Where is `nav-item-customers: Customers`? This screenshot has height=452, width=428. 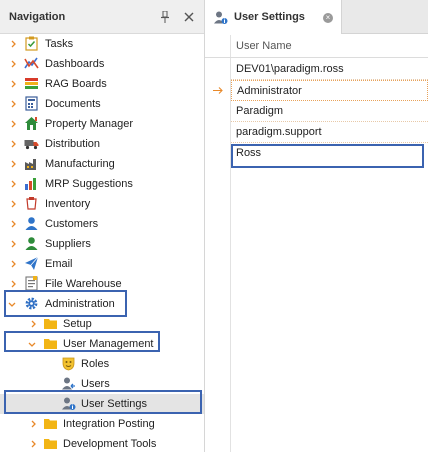
nav-item-customers: Customers is located at coordinates (102, 224).